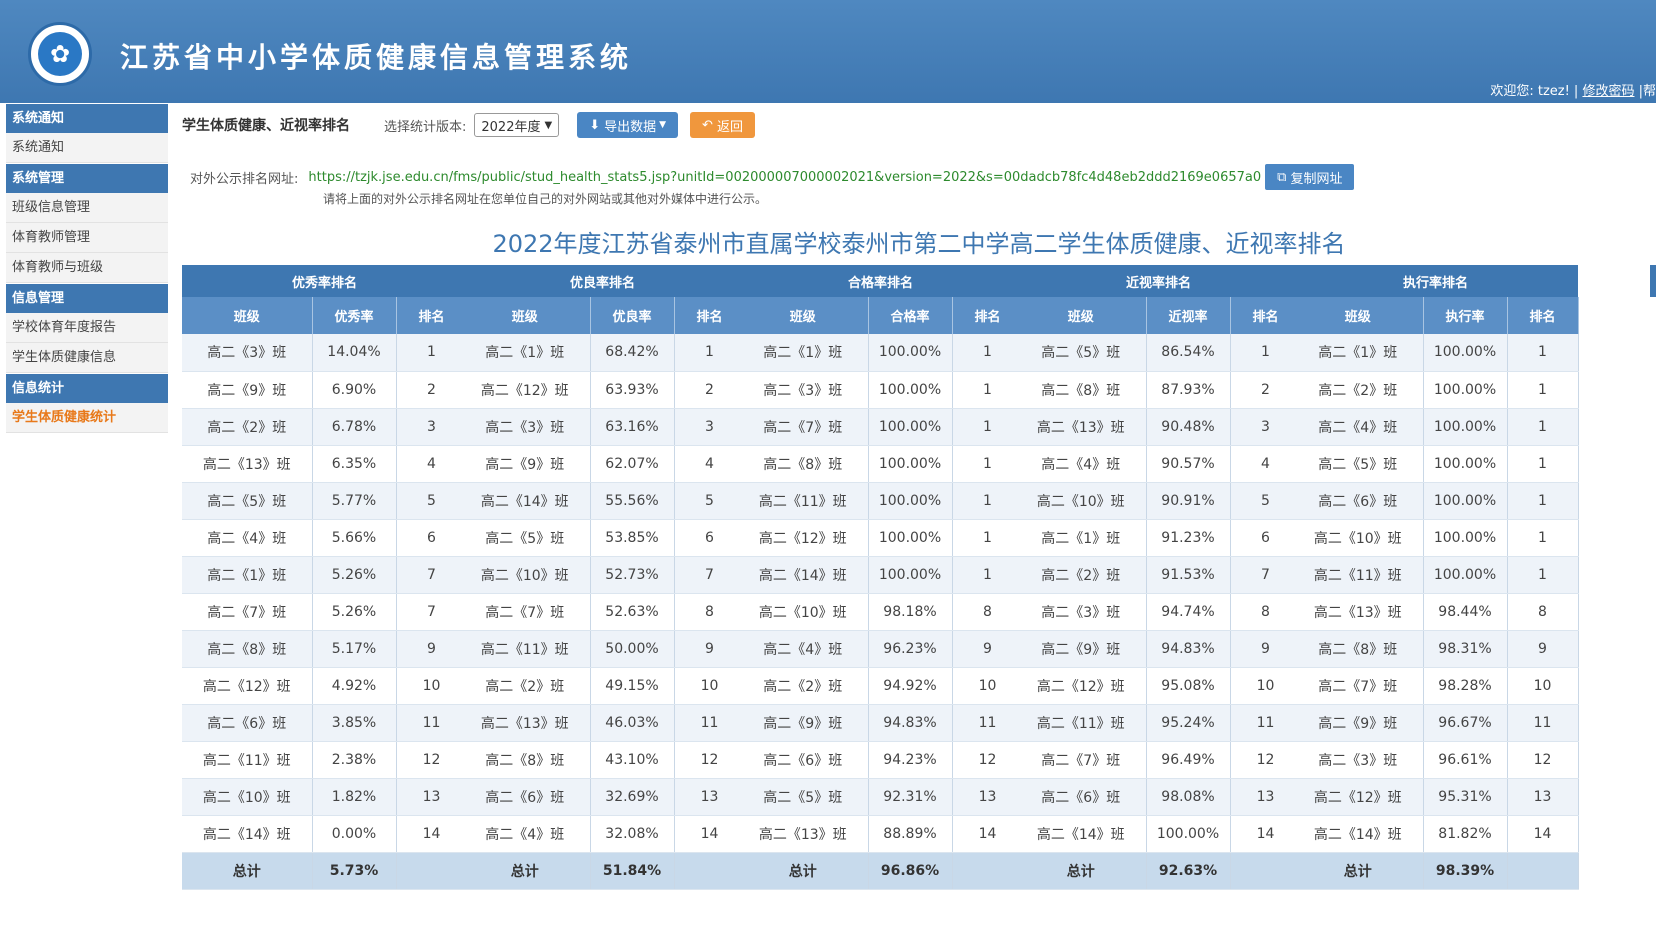  What do you see at coordinates (87, 358) in the screenshot?
I see `sidebar-item-student-health: 学生体质健康信息` at bounding box center [87, 358].